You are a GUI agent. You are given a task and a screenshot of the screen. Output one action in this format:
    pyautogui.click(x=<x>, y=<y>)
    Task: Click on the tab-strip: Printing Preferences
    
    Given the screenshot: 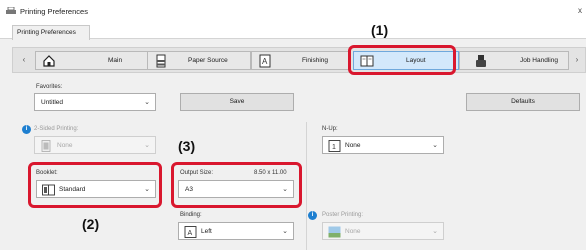 What is the action you would take?
    pyautogui.click(x=293, y=31)
    